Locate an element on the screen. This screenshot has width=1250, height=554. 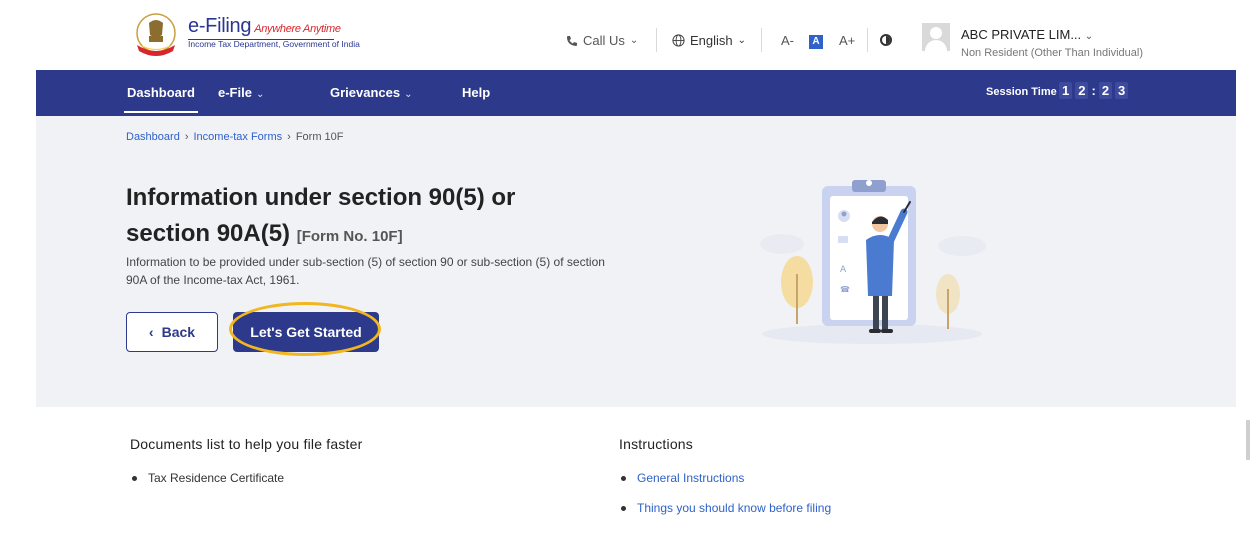
lets-get-started-button: Let's Get Started is located at coordinates (306, 332).